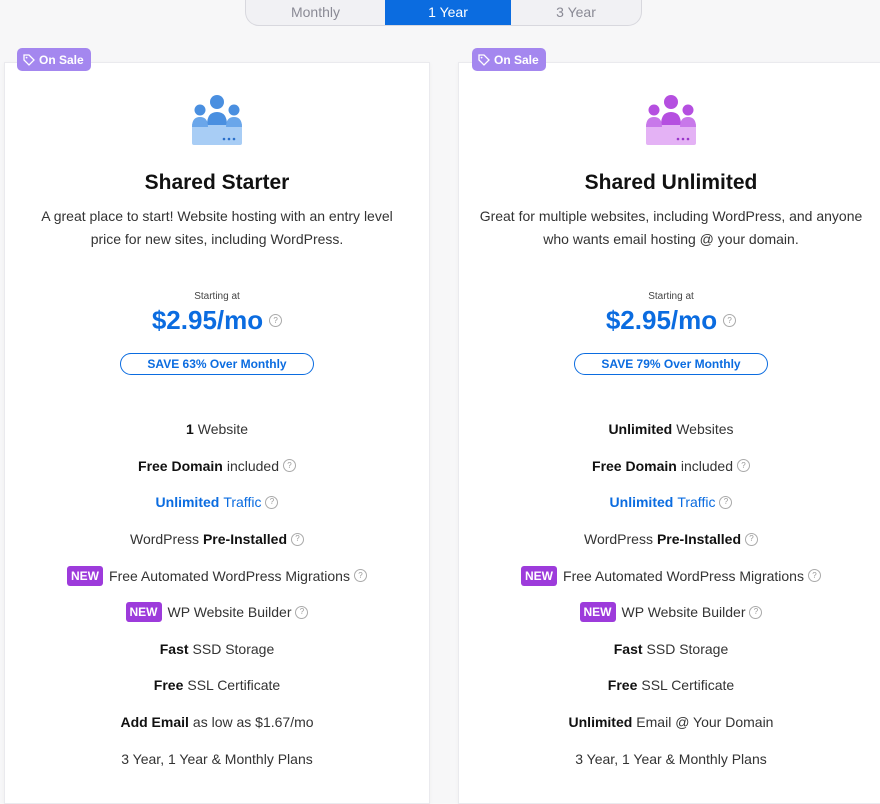  What do you see at coordinates (315, 12) in the screenshot?
I see `tab-monthly: Monthly` at bounding box center [315, 12].